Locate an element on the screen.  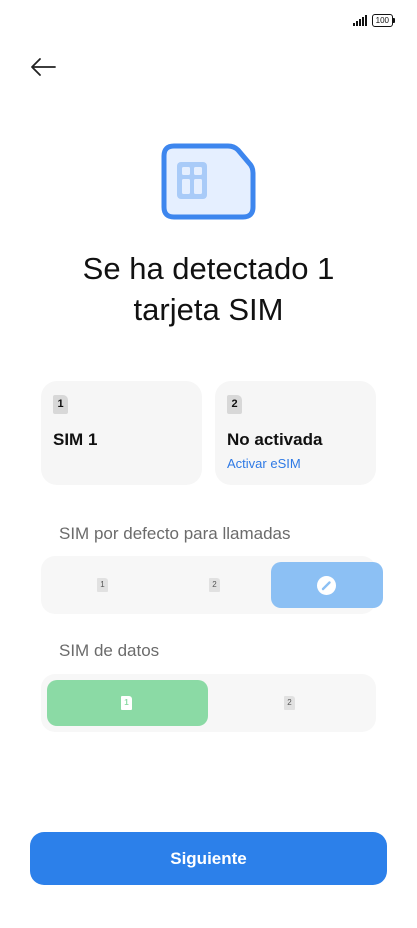
data-option-sim-1-selected: 1 is located at coordinates (127, 703).